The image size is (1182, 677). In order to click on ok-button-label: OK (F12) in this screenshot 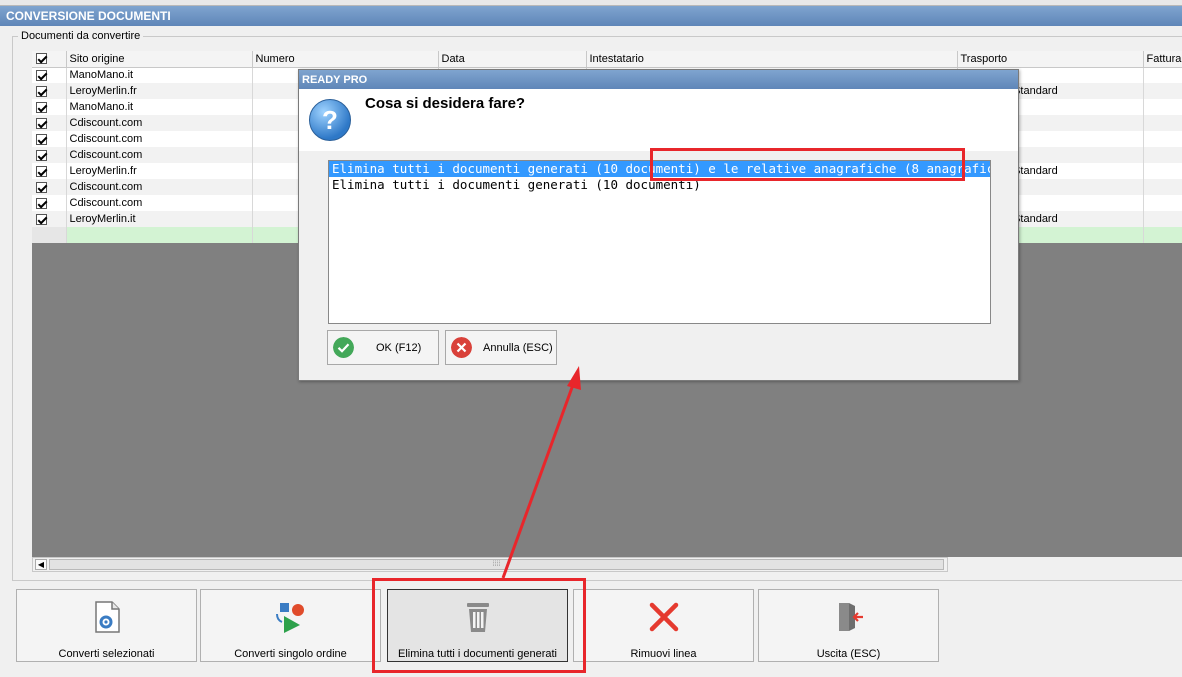, I will do `click(399, 348)`.